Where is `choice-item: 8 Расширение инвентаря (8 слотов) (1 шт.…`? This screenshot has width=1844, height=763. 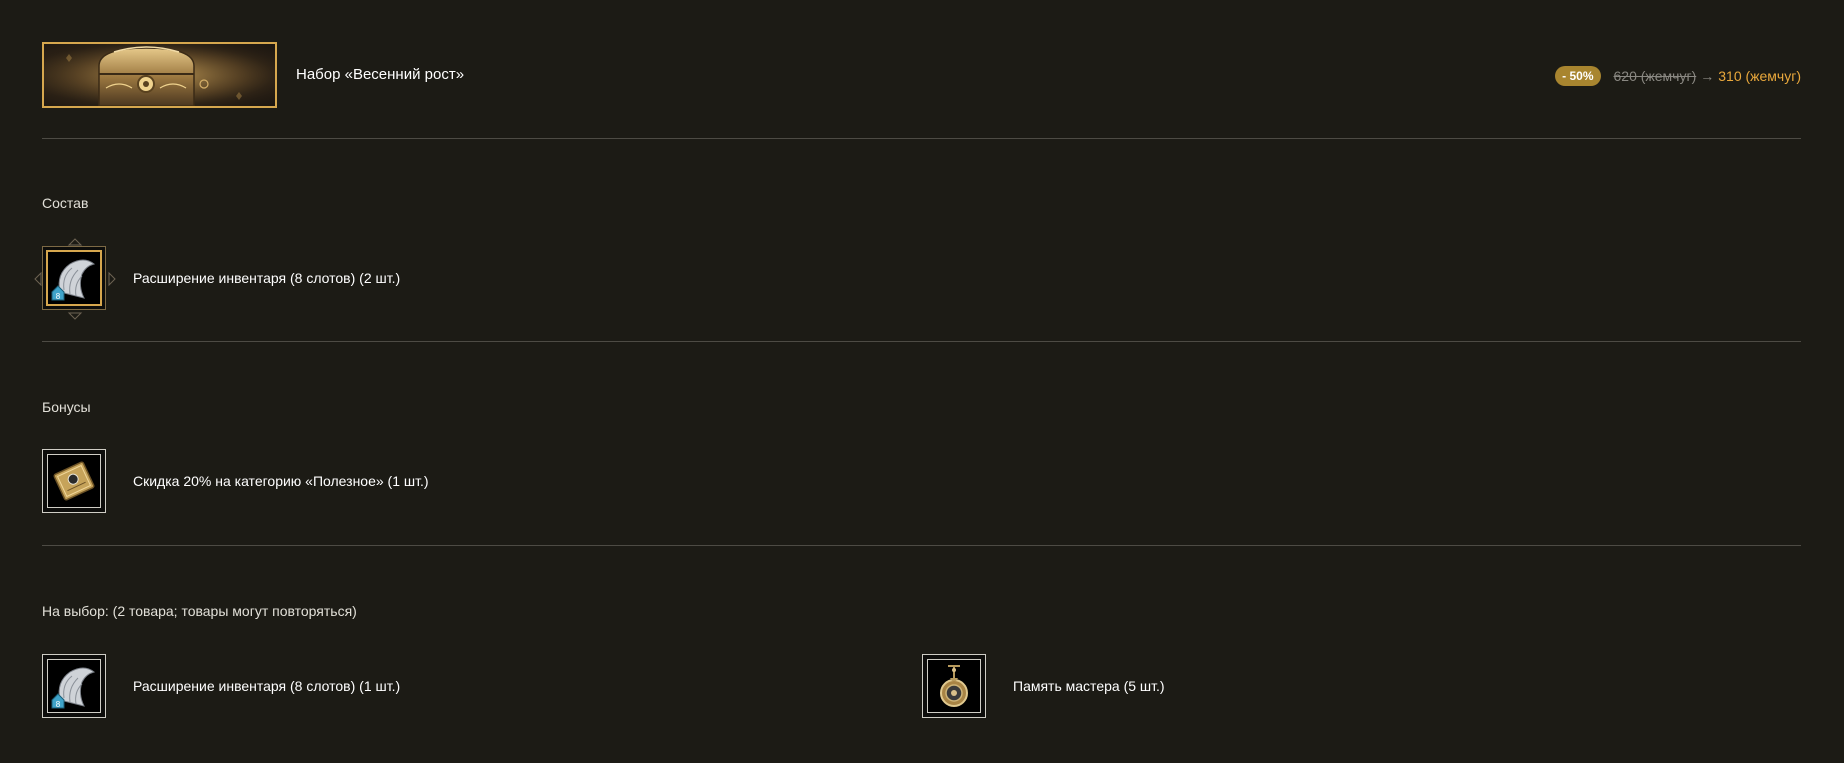 choice-item: 8 Расширение инвентаря (8 слотов) (1 шт.… is located at coordinates (342, 687).